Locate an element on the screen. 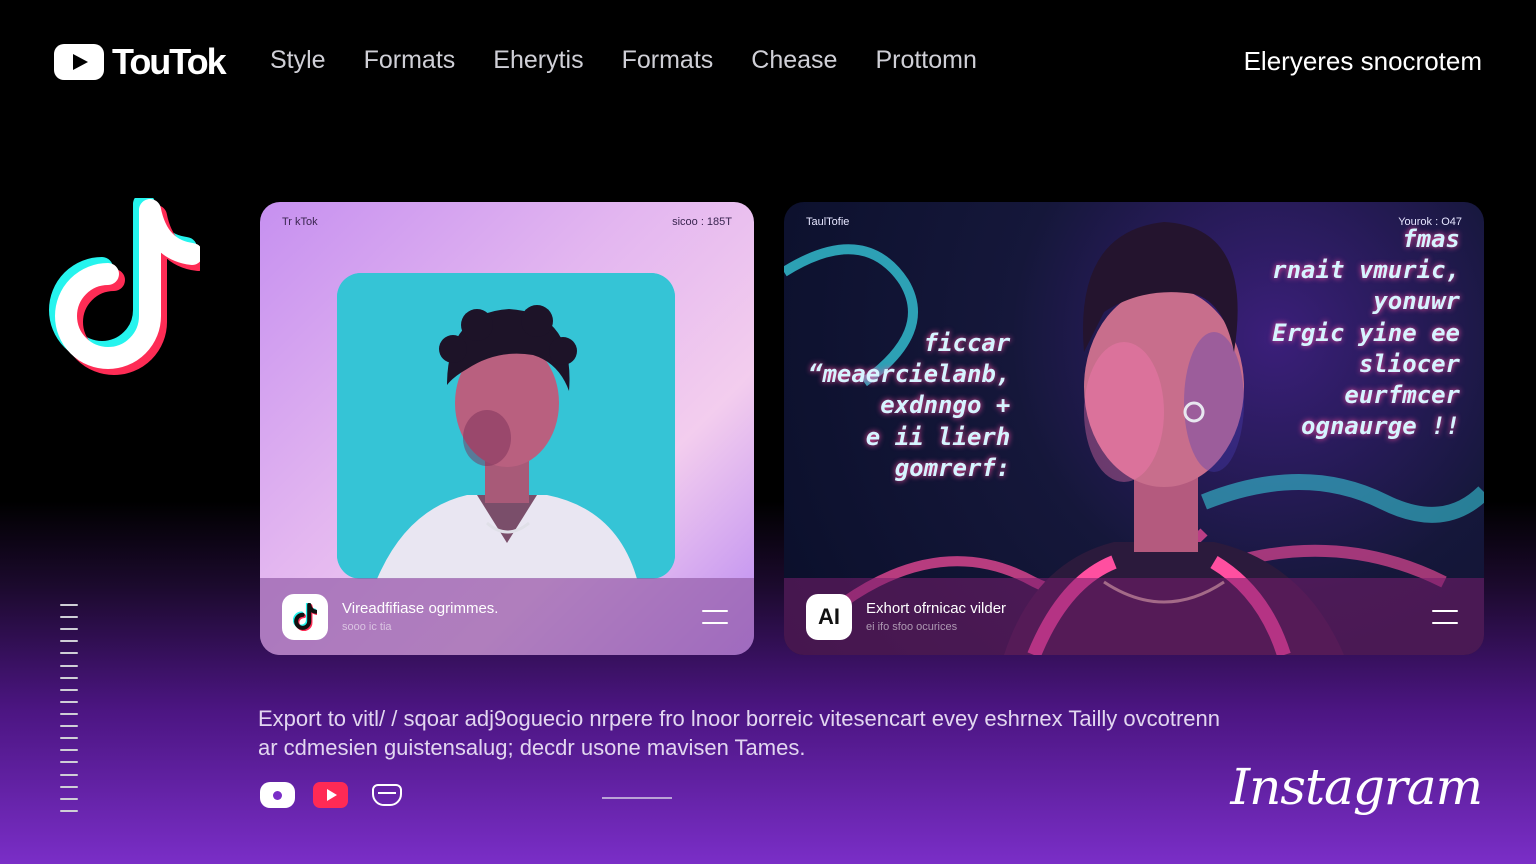 This screenshot has height=864, width=1536. platform-icons is located at coordinates (331, 795).